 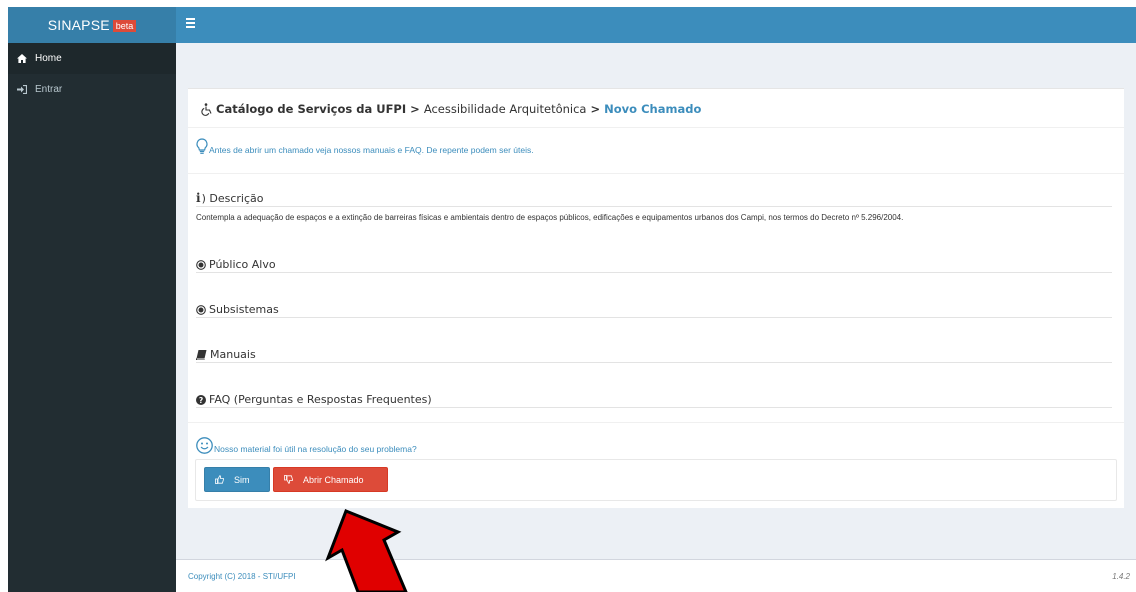 I want to click on version-label: 1.4.2, so click(x=1121, y=576).